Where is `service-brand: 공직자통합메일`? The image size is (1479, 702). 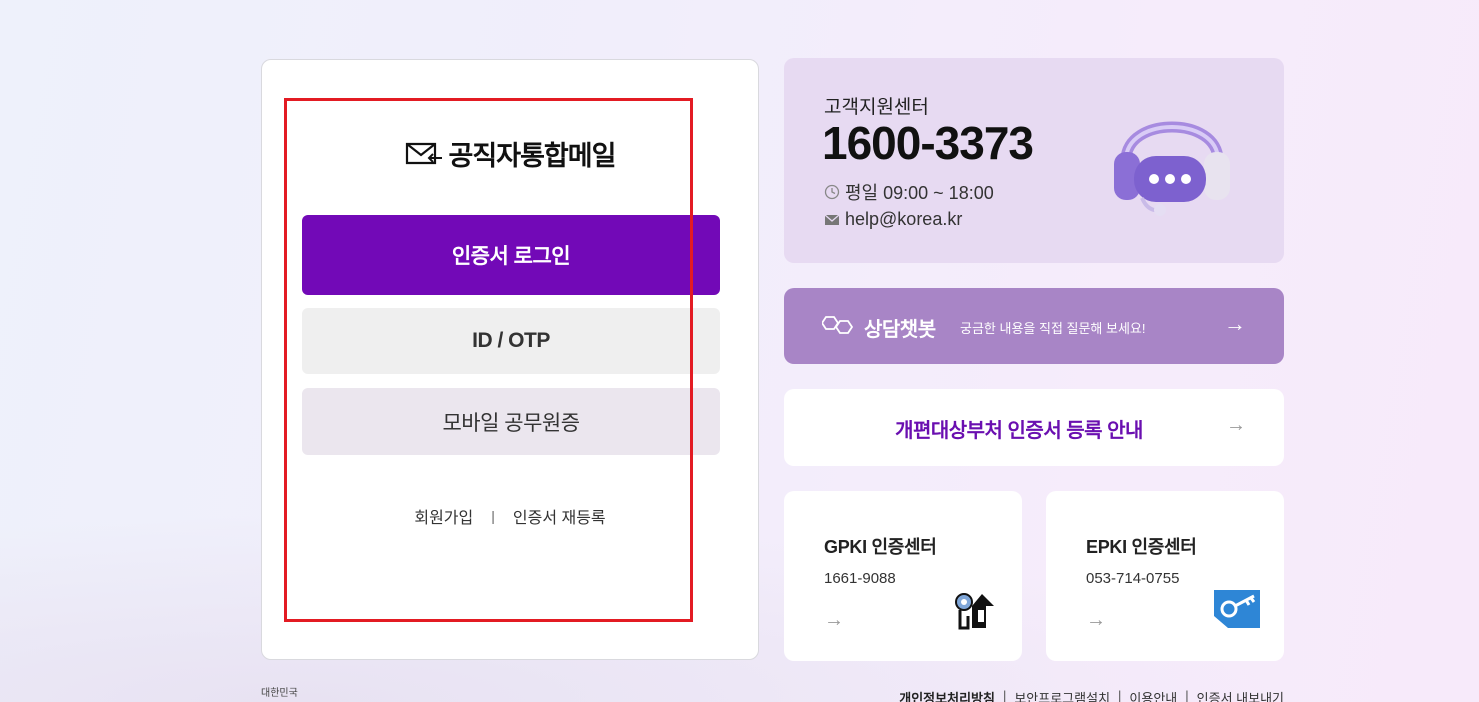 service-brand: 공직자통합메일 is located at coordinates (510, 153).